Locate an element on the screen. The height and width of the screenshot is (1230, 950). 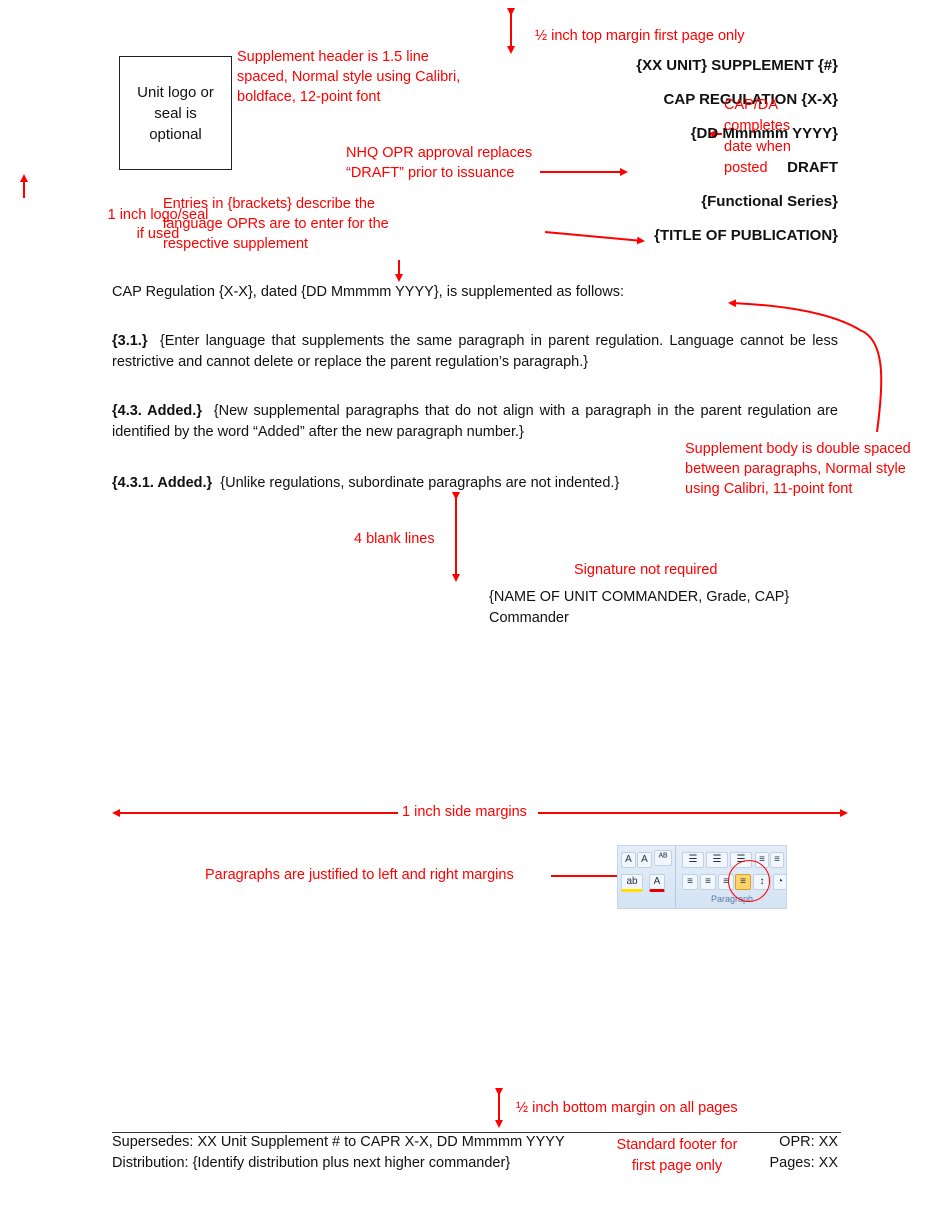
commander-name: {NAME OF UNIT COMMANDER, Grade, CAP} is located at coordinates (639, 597).